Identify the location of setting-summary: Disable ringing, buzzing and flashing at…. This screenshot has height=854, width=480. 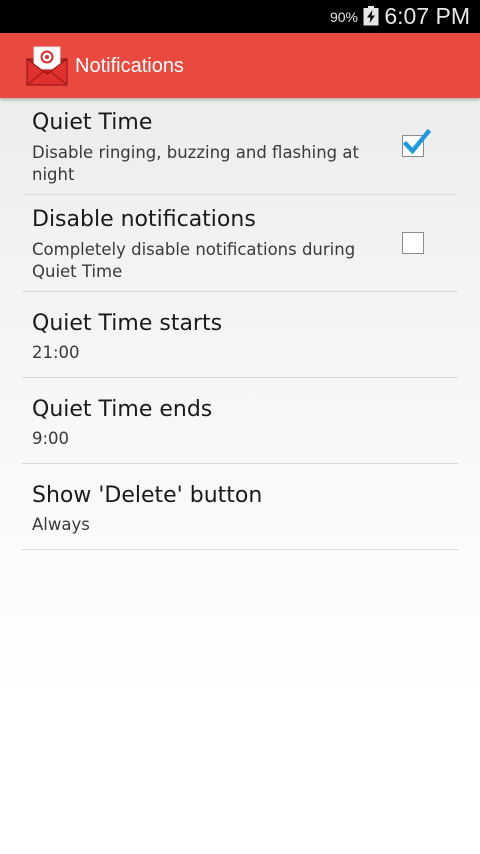
(195, 163).